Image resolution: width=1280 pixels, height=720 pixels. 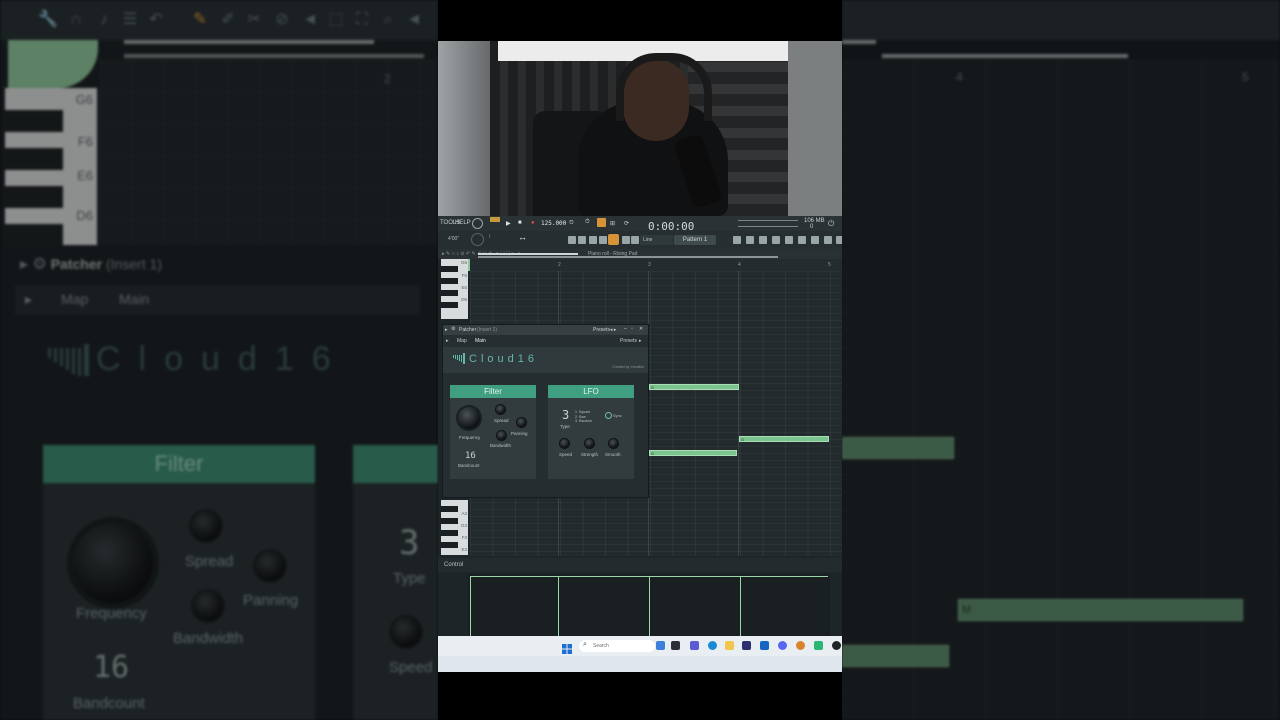 What do you see at coordinates (470, 456) in the screenshot?
I see `bandcount-value: 16` at bounding box center [470, 456].